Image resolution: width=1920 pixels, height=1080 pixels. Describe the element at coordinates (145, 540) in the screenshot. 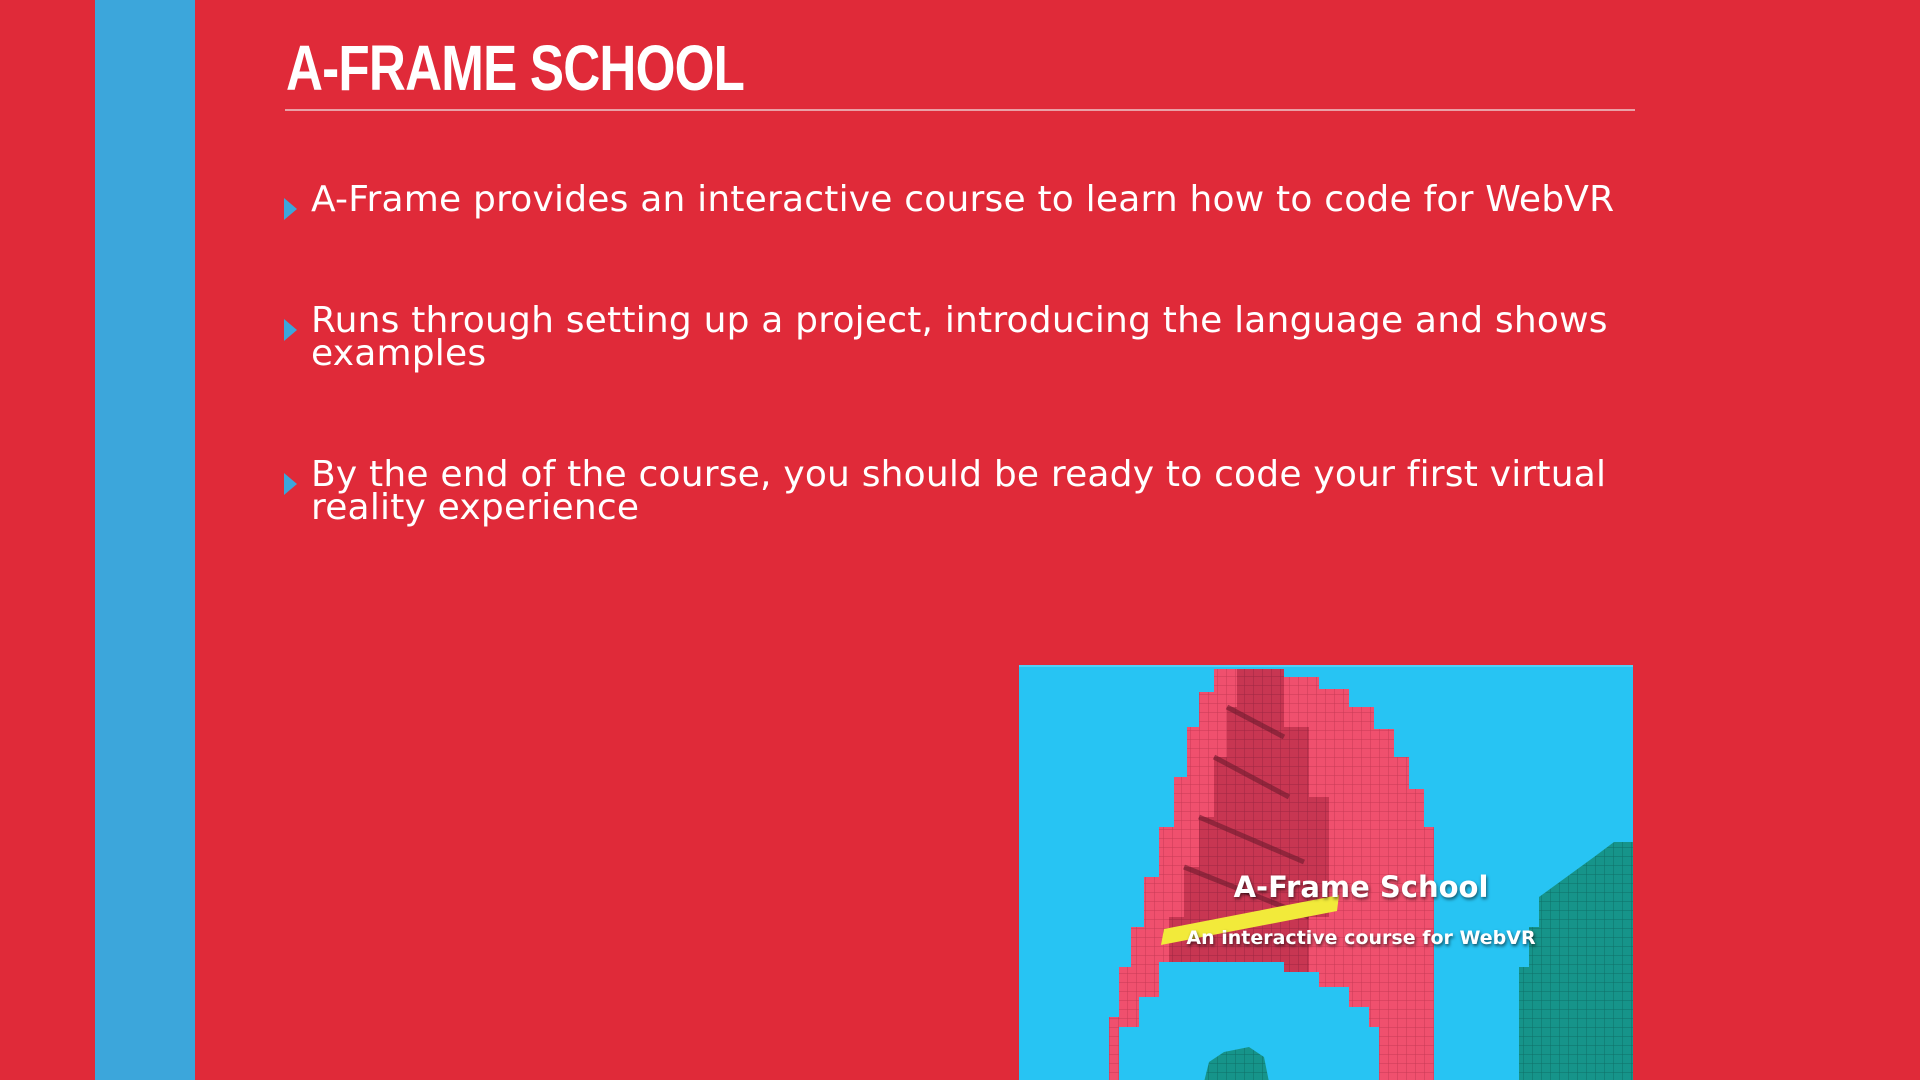

I see `left-accent-stripe` at that location.